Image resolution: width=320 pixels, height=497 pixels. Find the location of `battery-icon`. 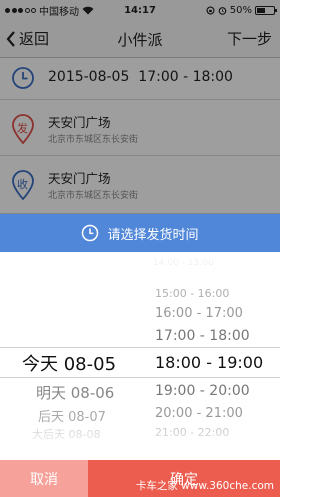

battery-icon is located at coordinates (266, 10).